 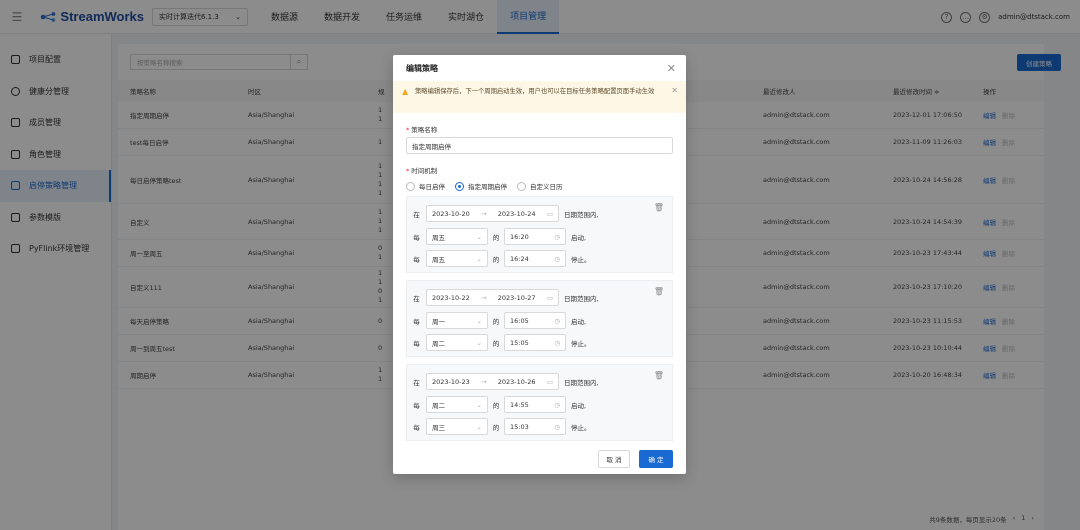 I want to click on warning-banner: ▲ 策略编辑保存后，下一个周期启动生效，用户也可以在目标任务策略配置页面手动生效 ✕, so click(x=539, y=97).